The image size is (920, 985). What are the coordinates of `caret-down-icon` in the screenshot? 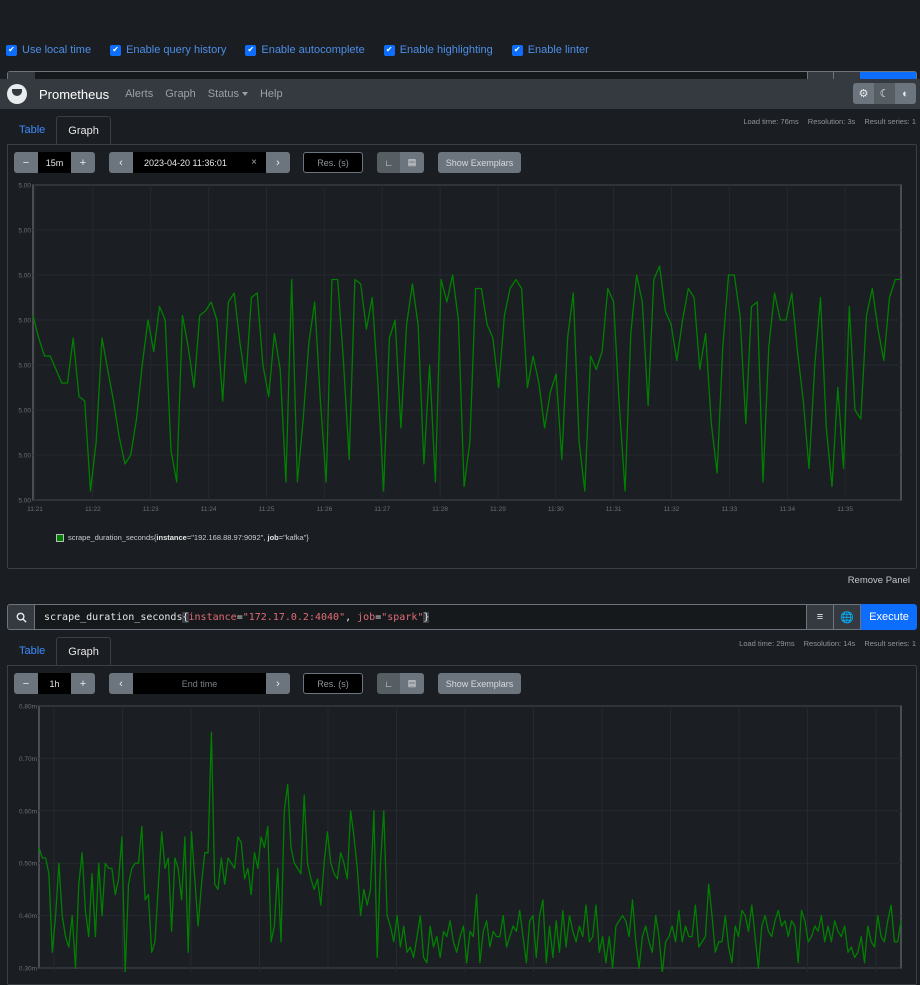 It's located at (244, 94).